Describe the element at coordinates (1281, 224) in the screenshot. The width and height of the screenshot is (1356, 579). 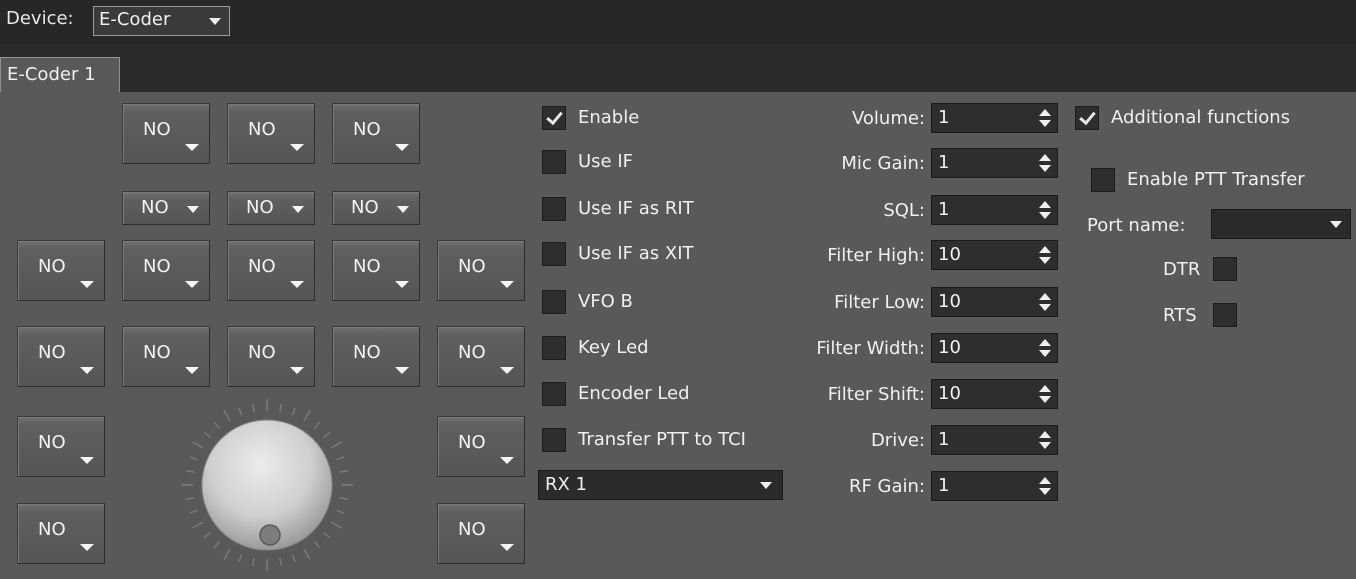
I see `port-name-select` at that location.